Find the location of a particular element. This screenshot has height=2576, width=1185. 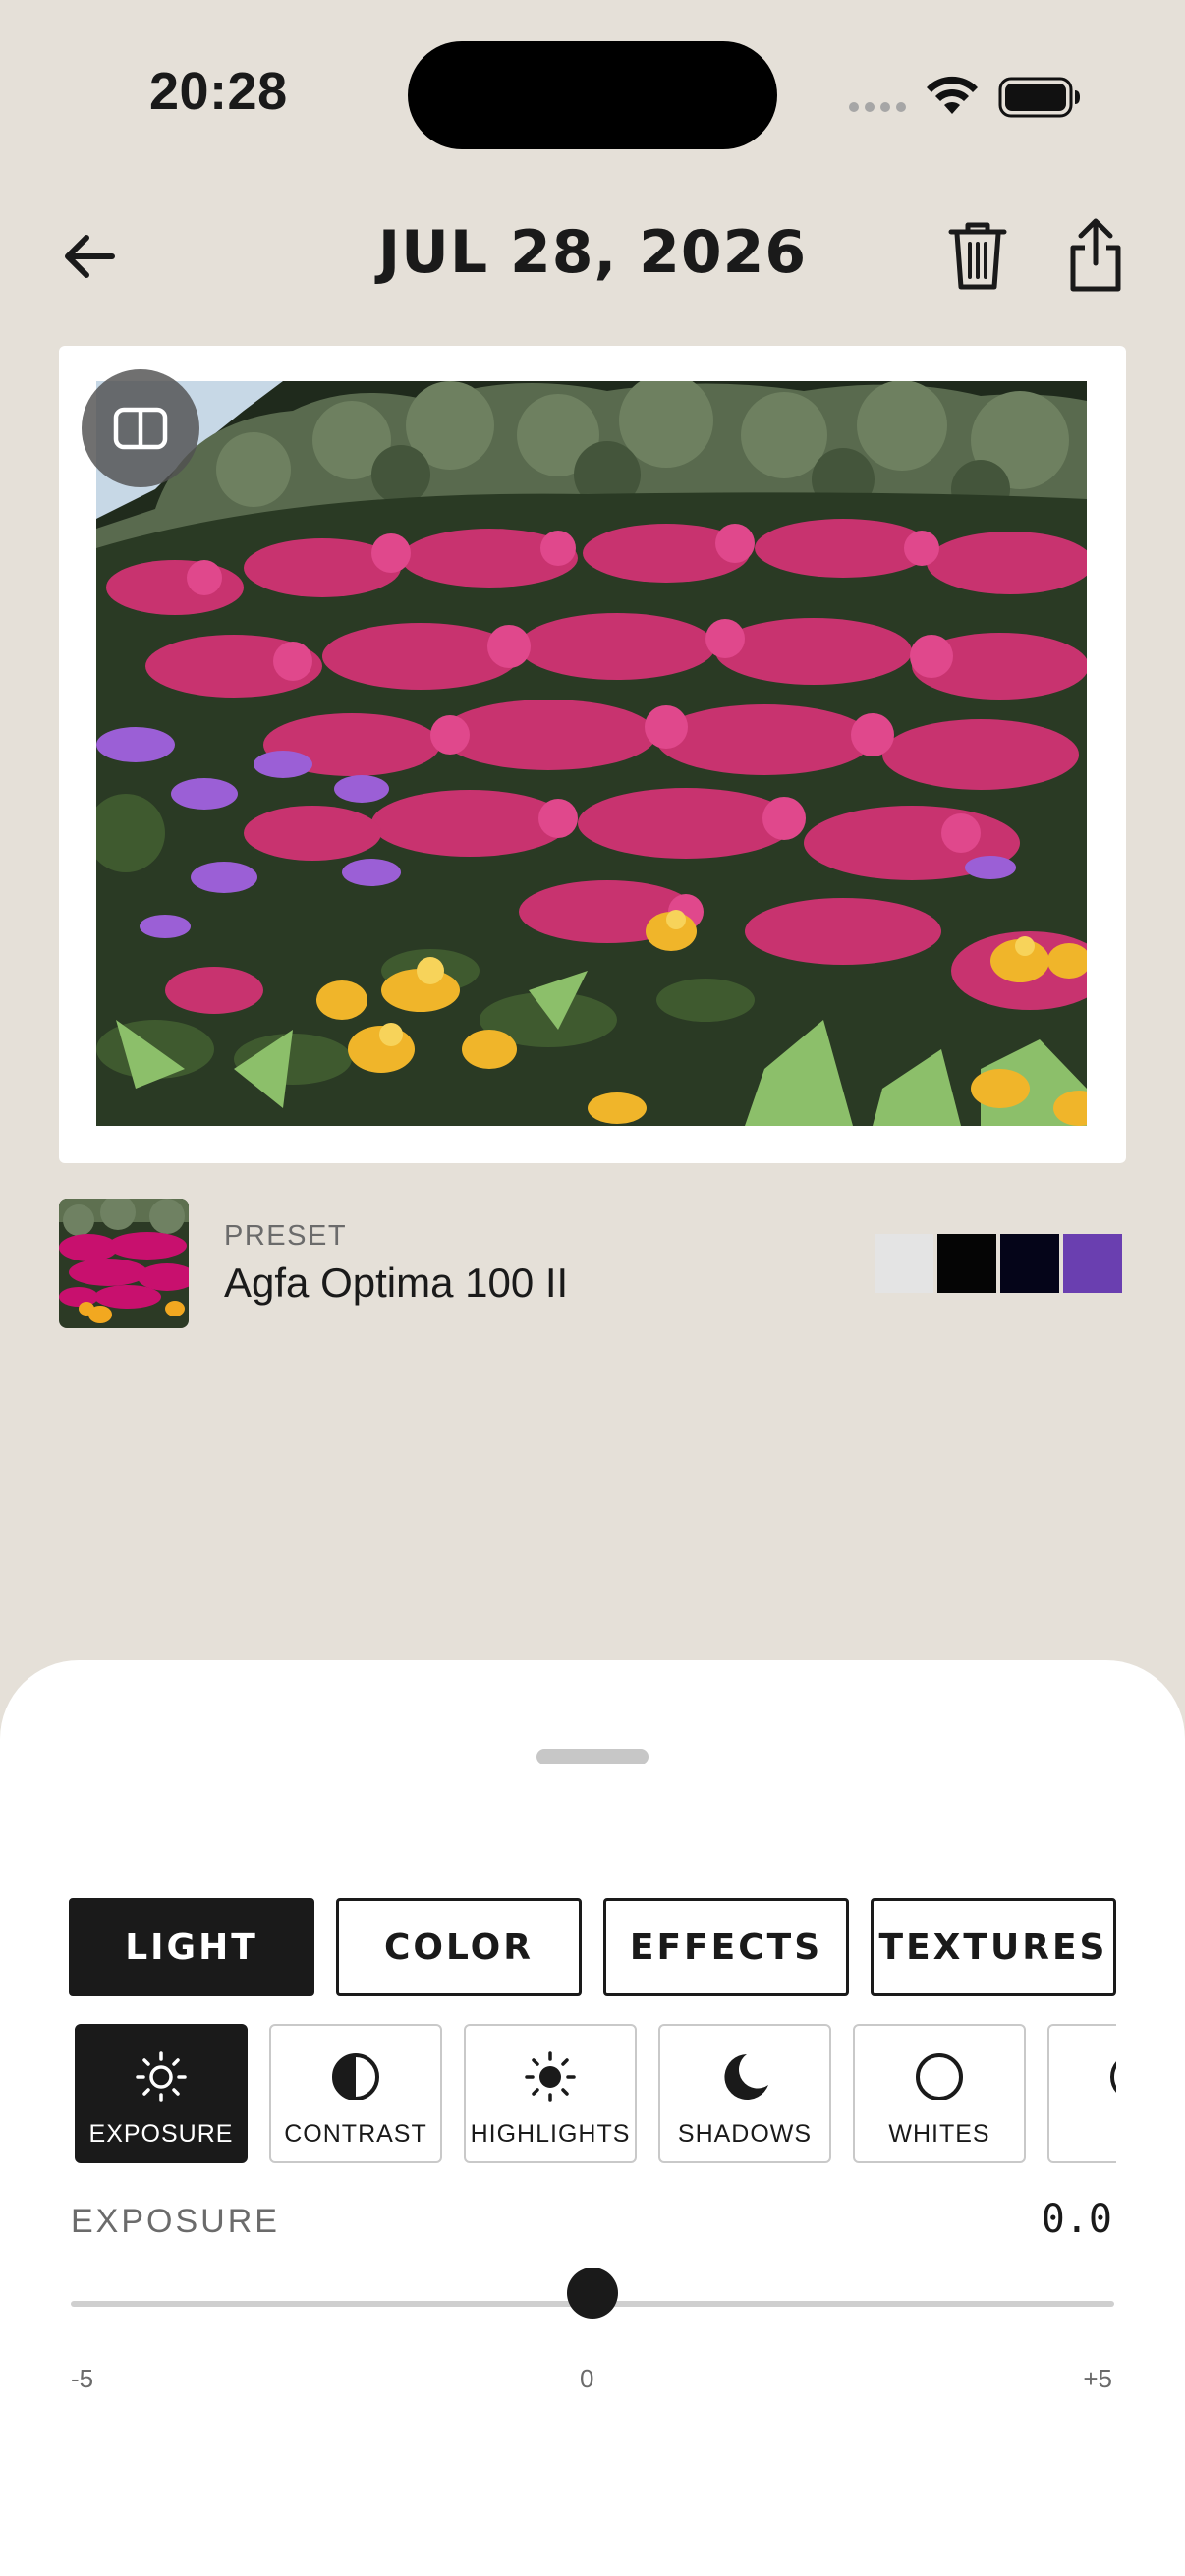

compare-button is located at coordinates (140, 428).